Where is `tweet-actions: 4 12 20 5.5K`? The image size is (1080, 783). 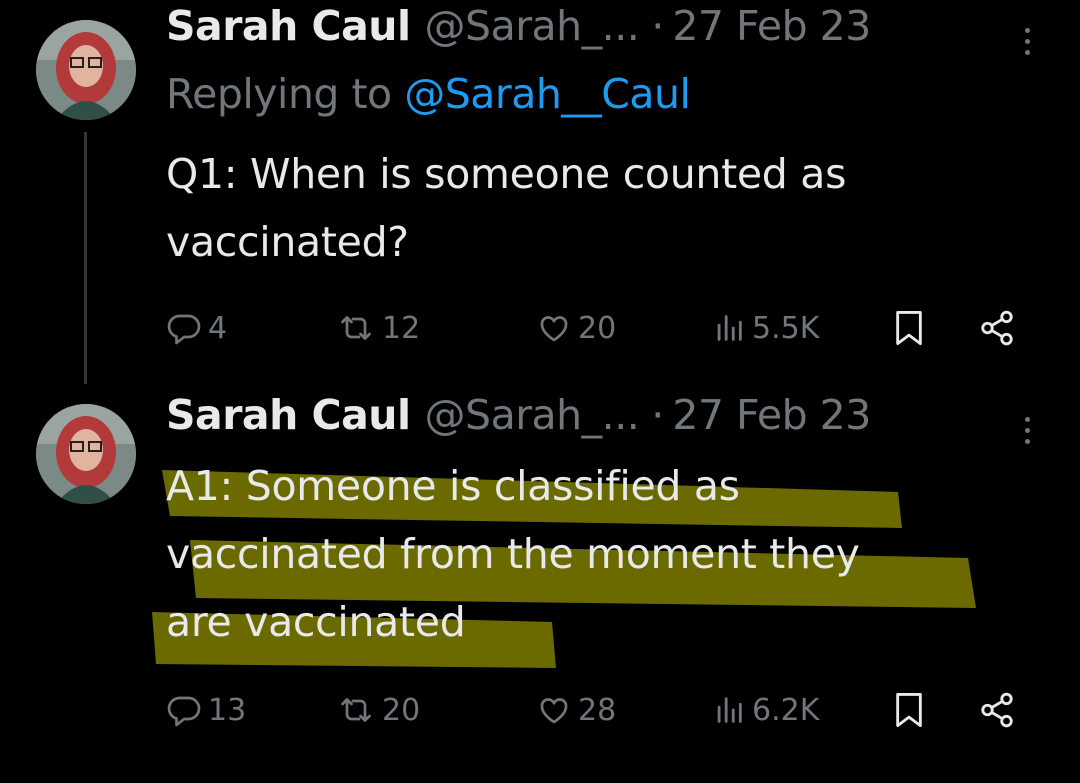 tweet-actions: 4 12 20 5.5K is located at coordinates (606, 328).